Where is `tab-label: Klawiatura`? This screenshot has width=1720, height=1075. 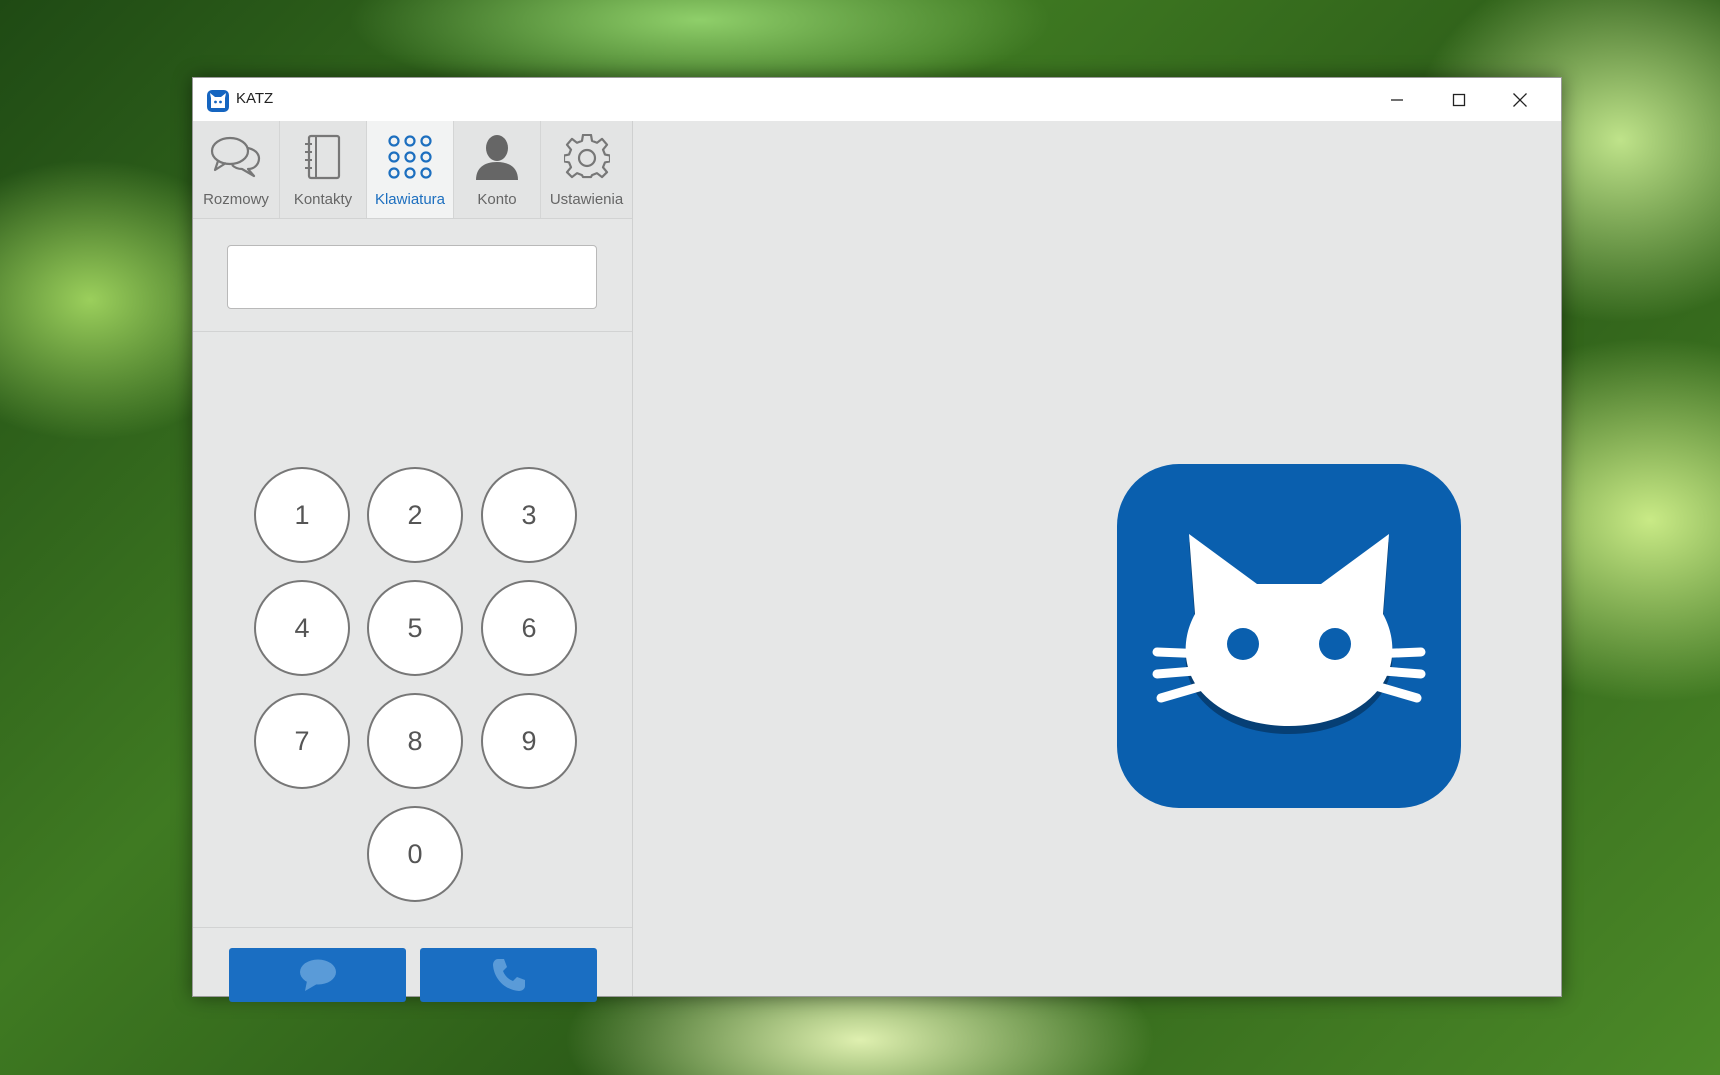
tab-label: Klawiatura is located at coordinates (410, 199).